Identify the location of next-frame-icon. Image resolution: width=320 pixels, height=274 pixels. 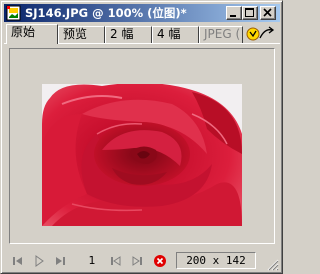
(137, 261).